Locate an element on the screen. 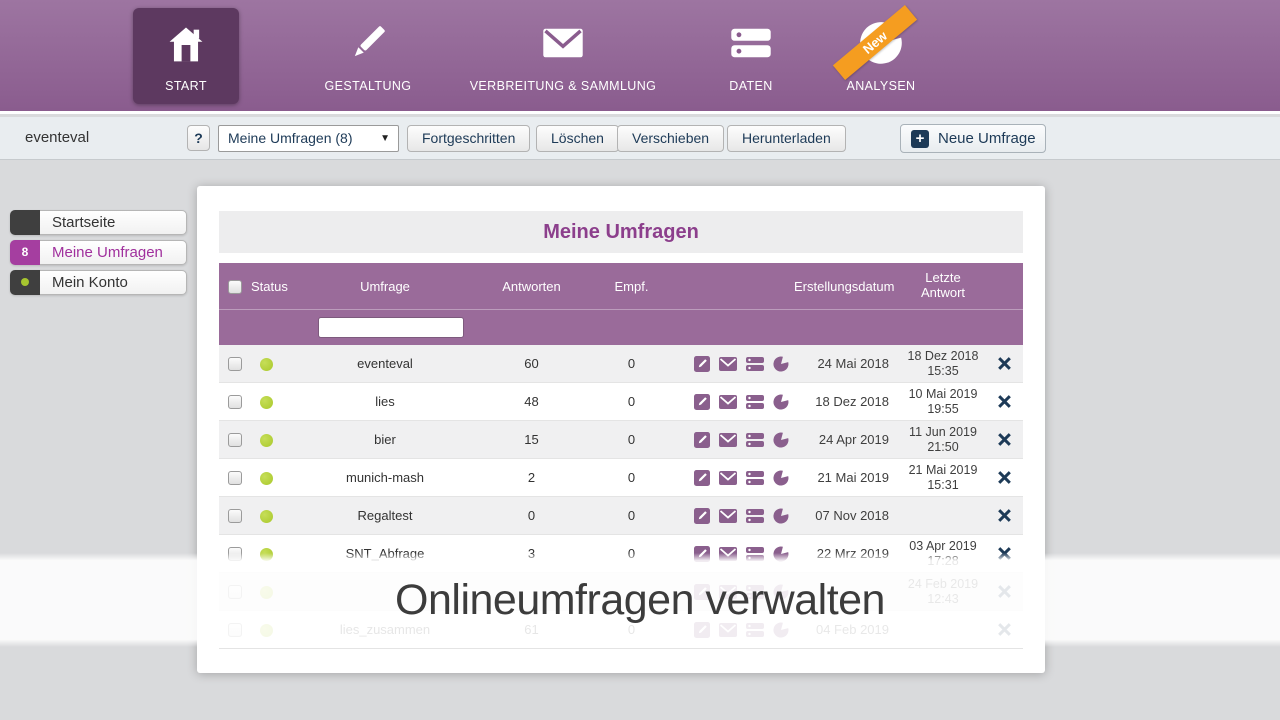  antworten-count: 2 is located at coordinates (531, 477).